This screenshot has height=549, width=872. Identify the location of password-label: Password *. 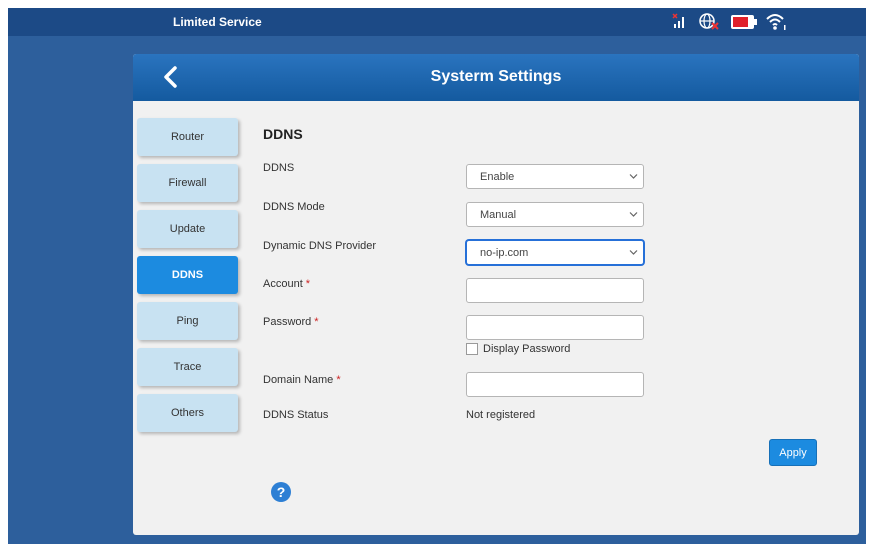
(291, 322).